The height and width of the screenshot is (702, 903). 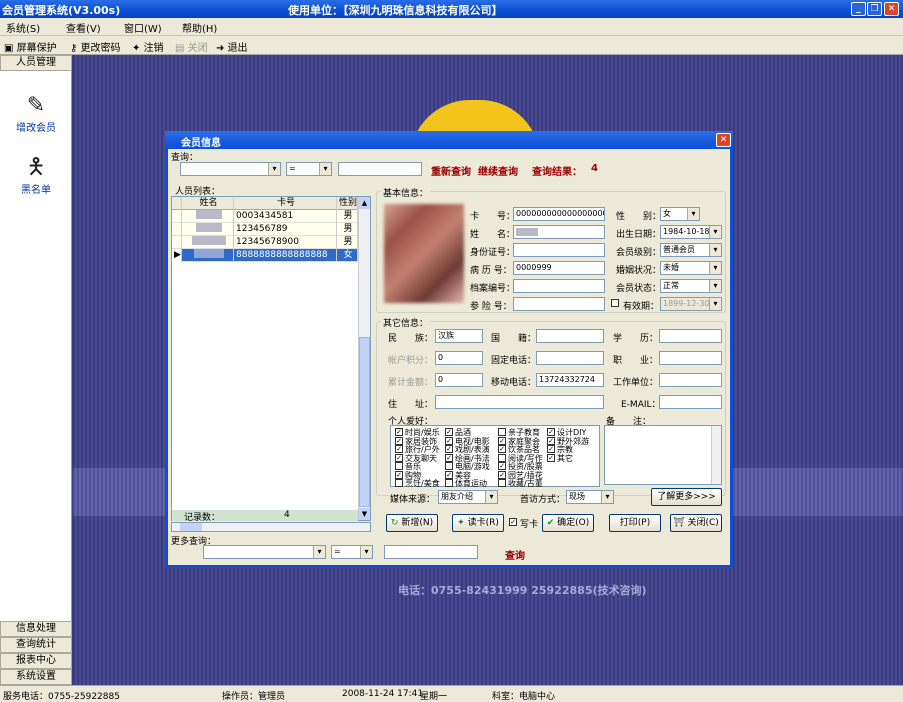 I want to click on education-input, so click(x=690, y=336).